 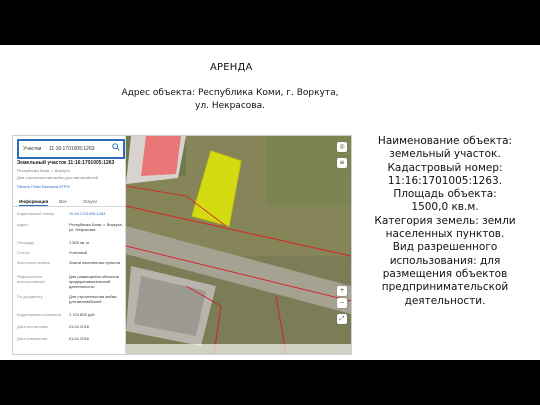 I want to click on map-pin-button: ◎, so click(x=342, y=147).